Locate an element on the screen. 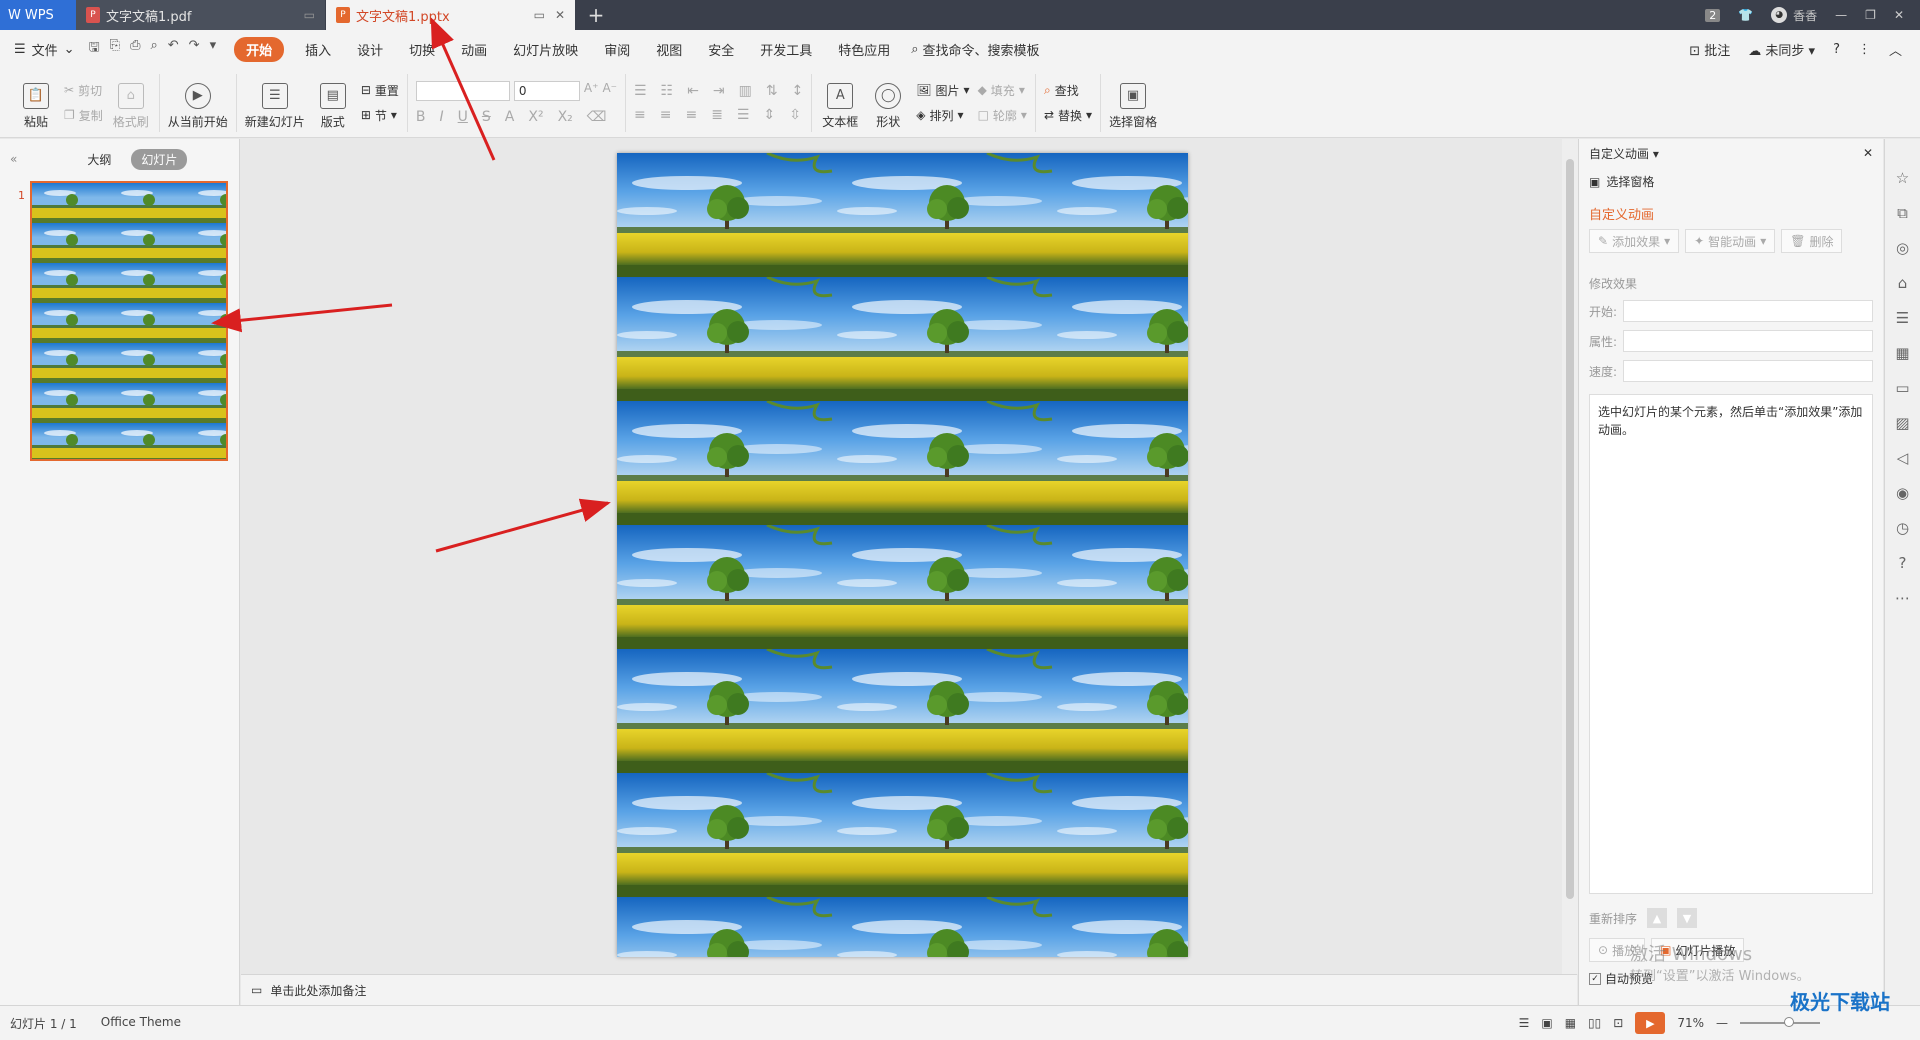 The image size is (1920, 1040). notes-area: ▭ 单击此处添加备注 is located at coordinates (909, 989).